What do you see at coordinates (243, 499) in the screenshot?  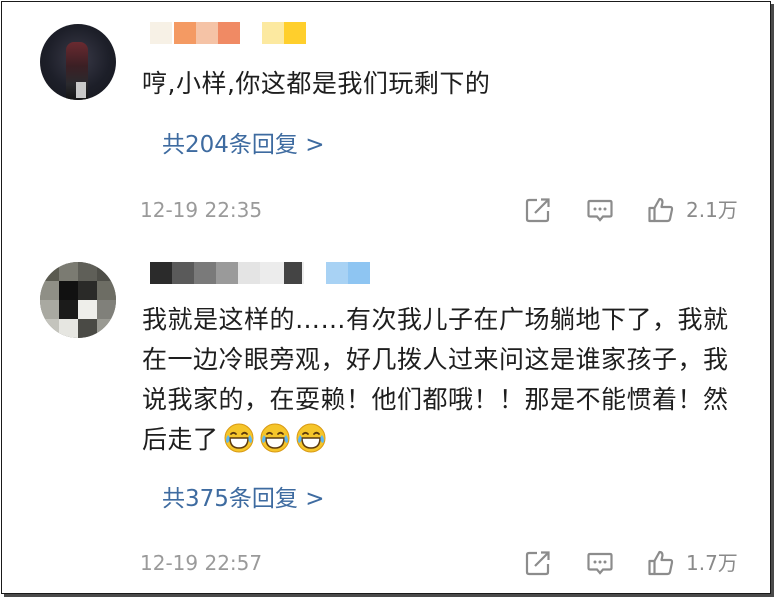 I see `view-replies-link: 共375条回复 >` at bounding box center [243, 499].